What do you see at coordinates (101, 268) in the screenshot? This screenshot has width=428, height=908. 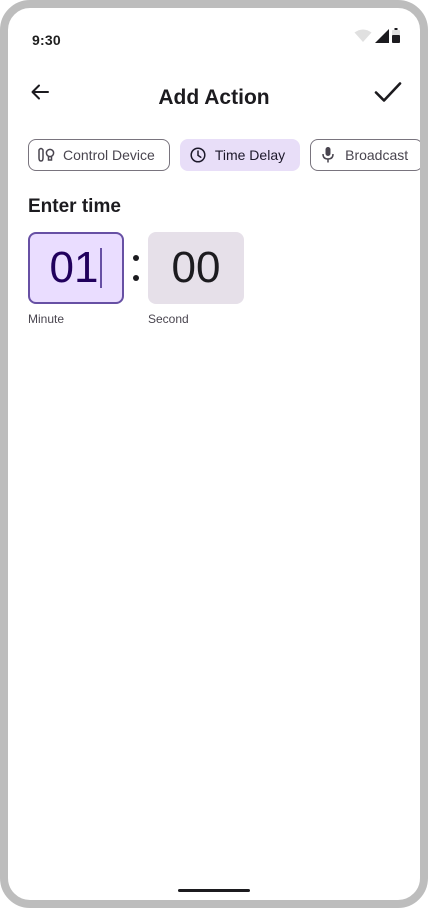 I see `text-caret` at bounding box center [101, 268].